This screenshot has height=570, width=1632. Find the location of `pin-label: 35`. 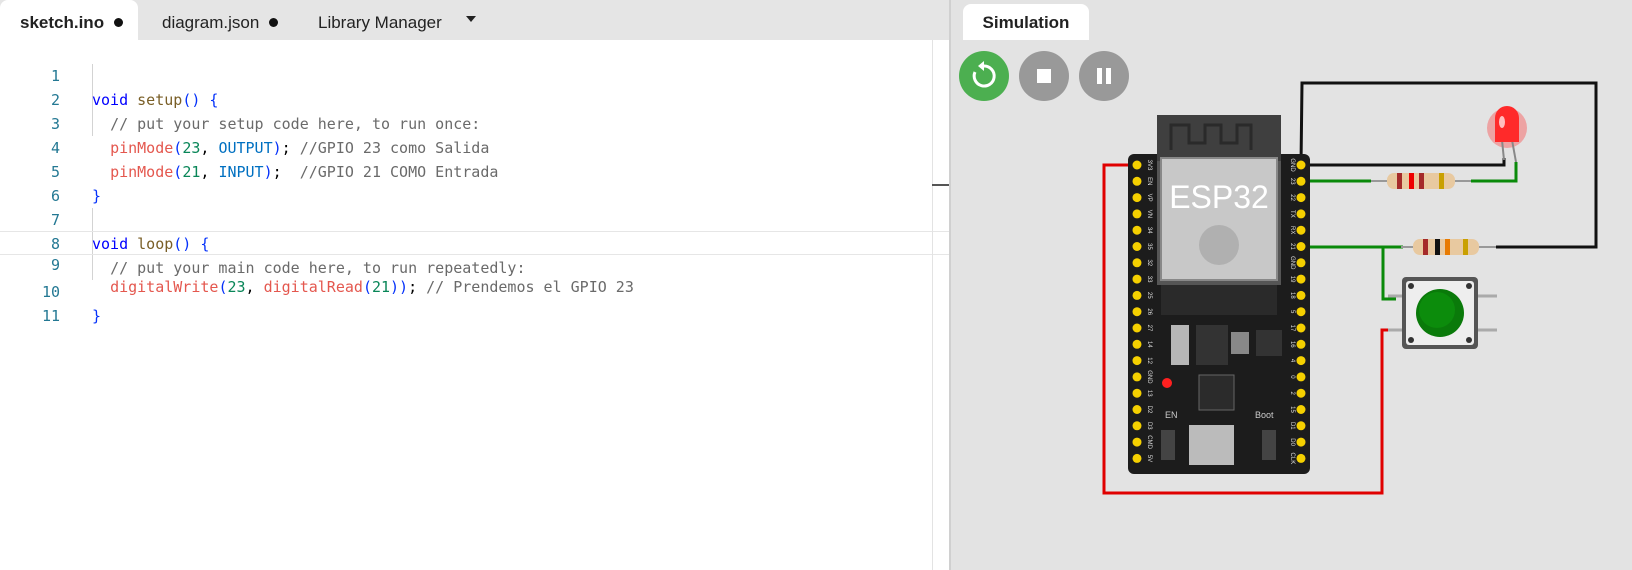

pin-label: 35 is located at coordinates (1149, 246).